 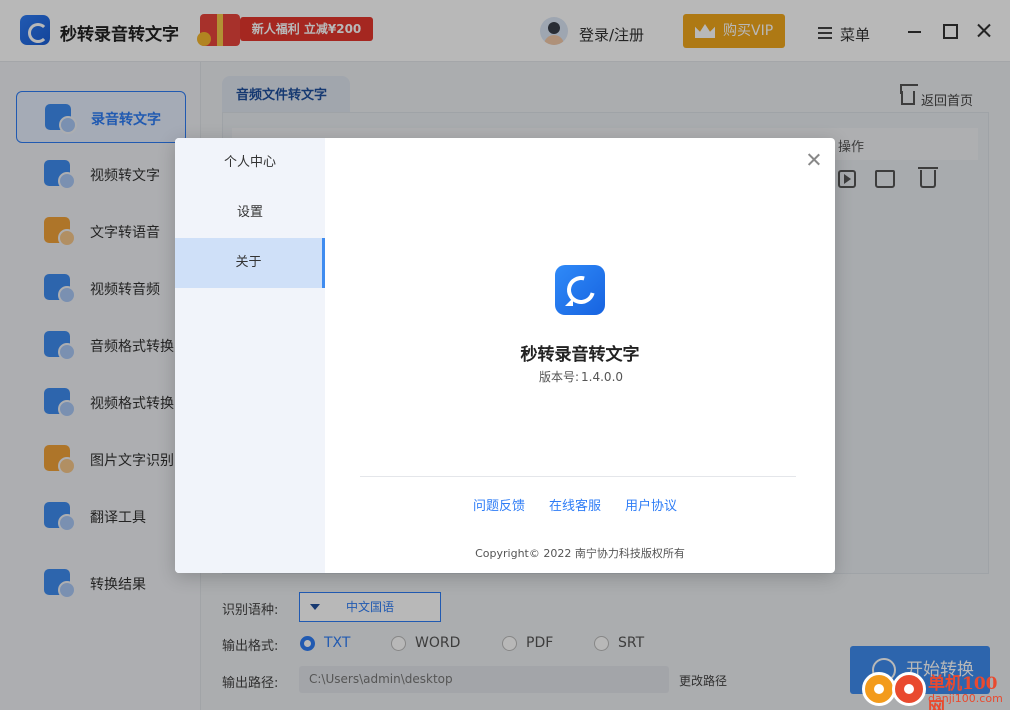 I want to click on watermark-sub: danji100.com, so click(x=965, y=698).